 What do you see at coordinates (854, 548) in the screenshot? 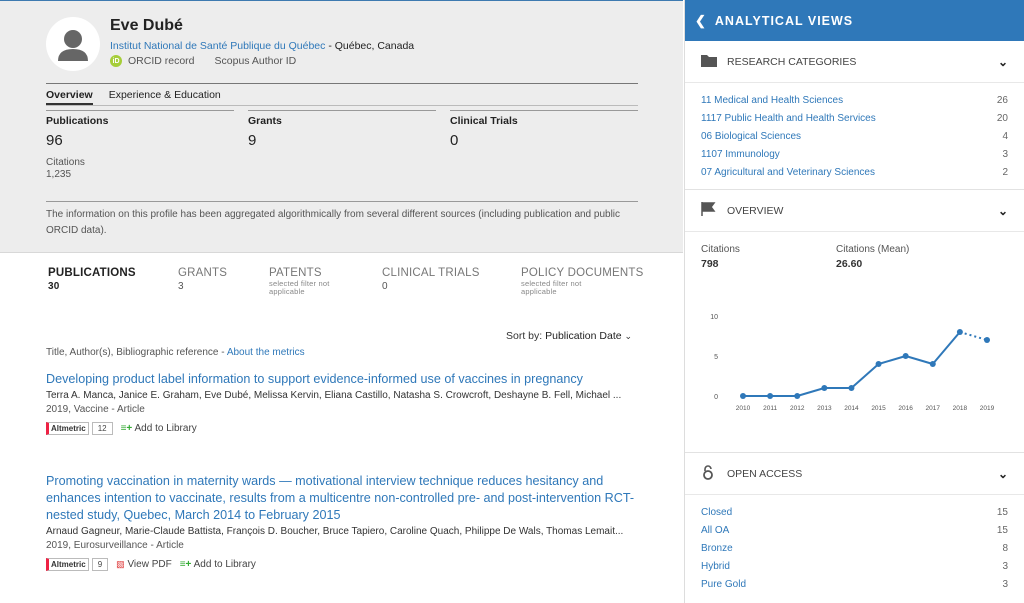
I see `list-item: Bronze 8` at bounding box center [854, 548].